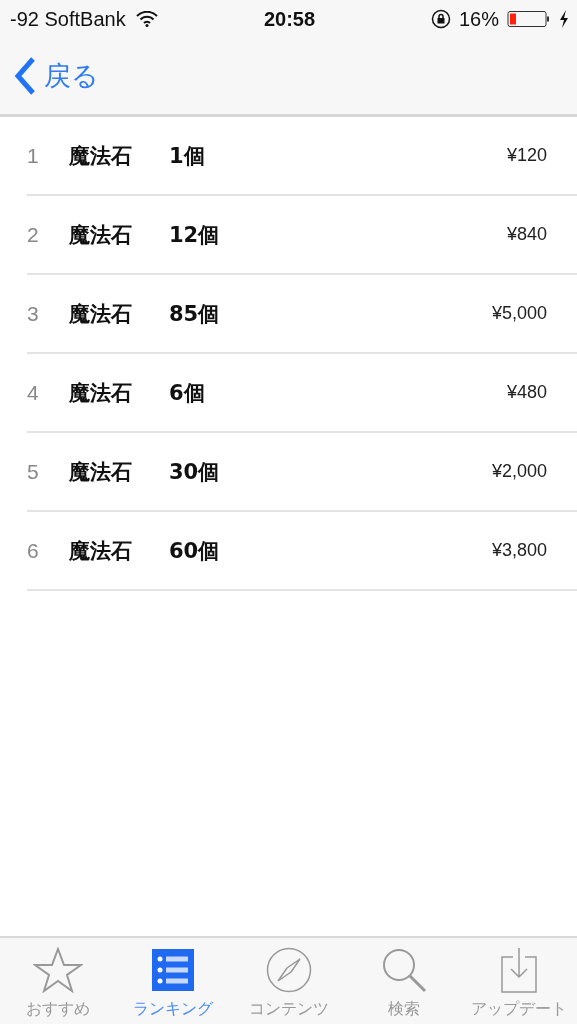  What do you see at coordinates (519, 471) in the screenshot?
I see `item-price: ¥2,000` at bounding box center [519, 471].